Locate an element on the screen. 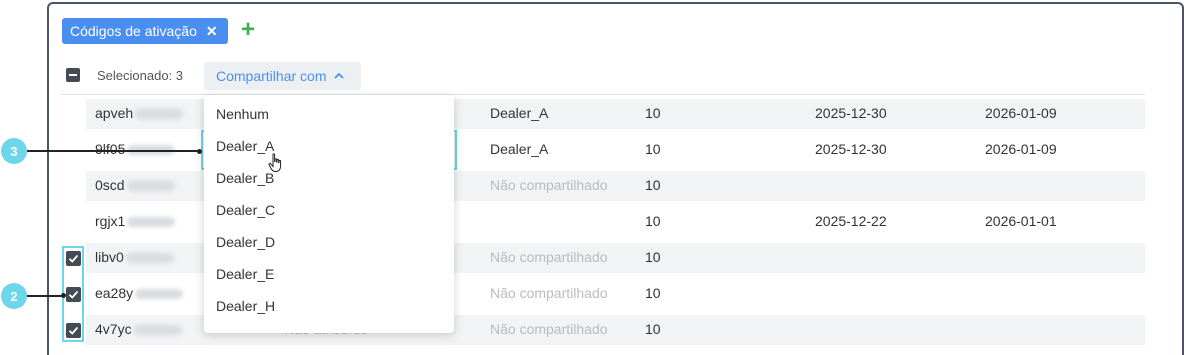 The height and width of the screenshot is (355, 1186). dropdown-option: Dealer_H is located at coordinates (245, 306).